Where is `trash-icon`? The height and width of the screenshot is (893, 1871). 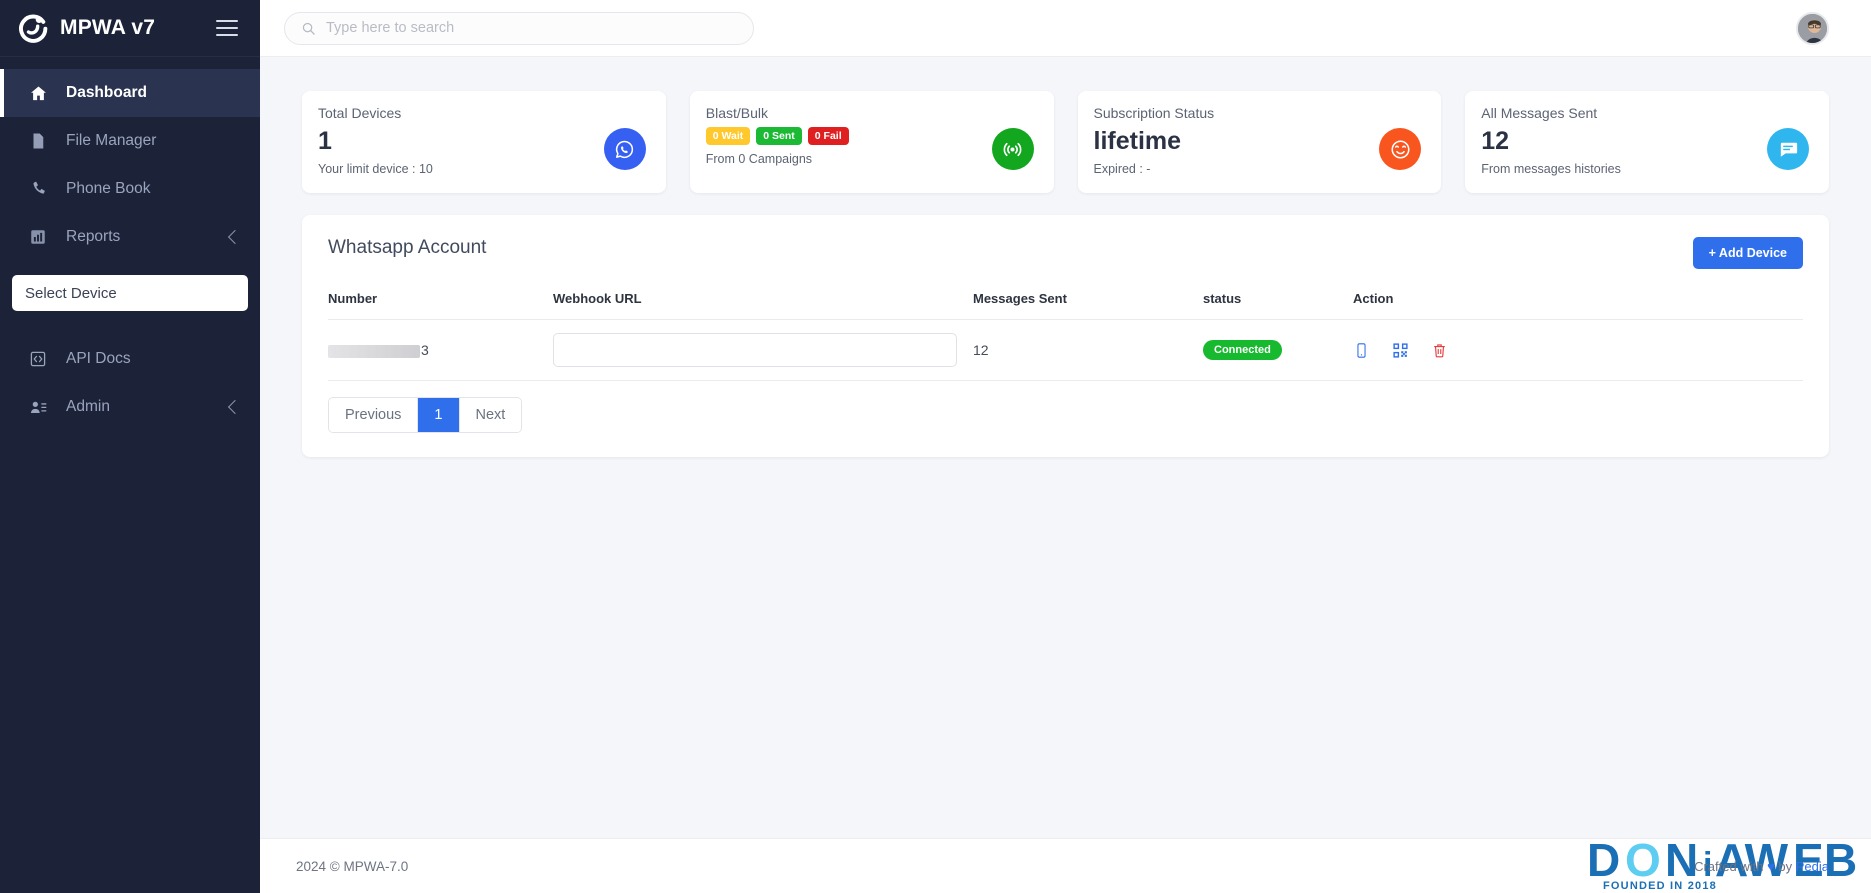
trash-icon is located at coordinates (1439, 350).